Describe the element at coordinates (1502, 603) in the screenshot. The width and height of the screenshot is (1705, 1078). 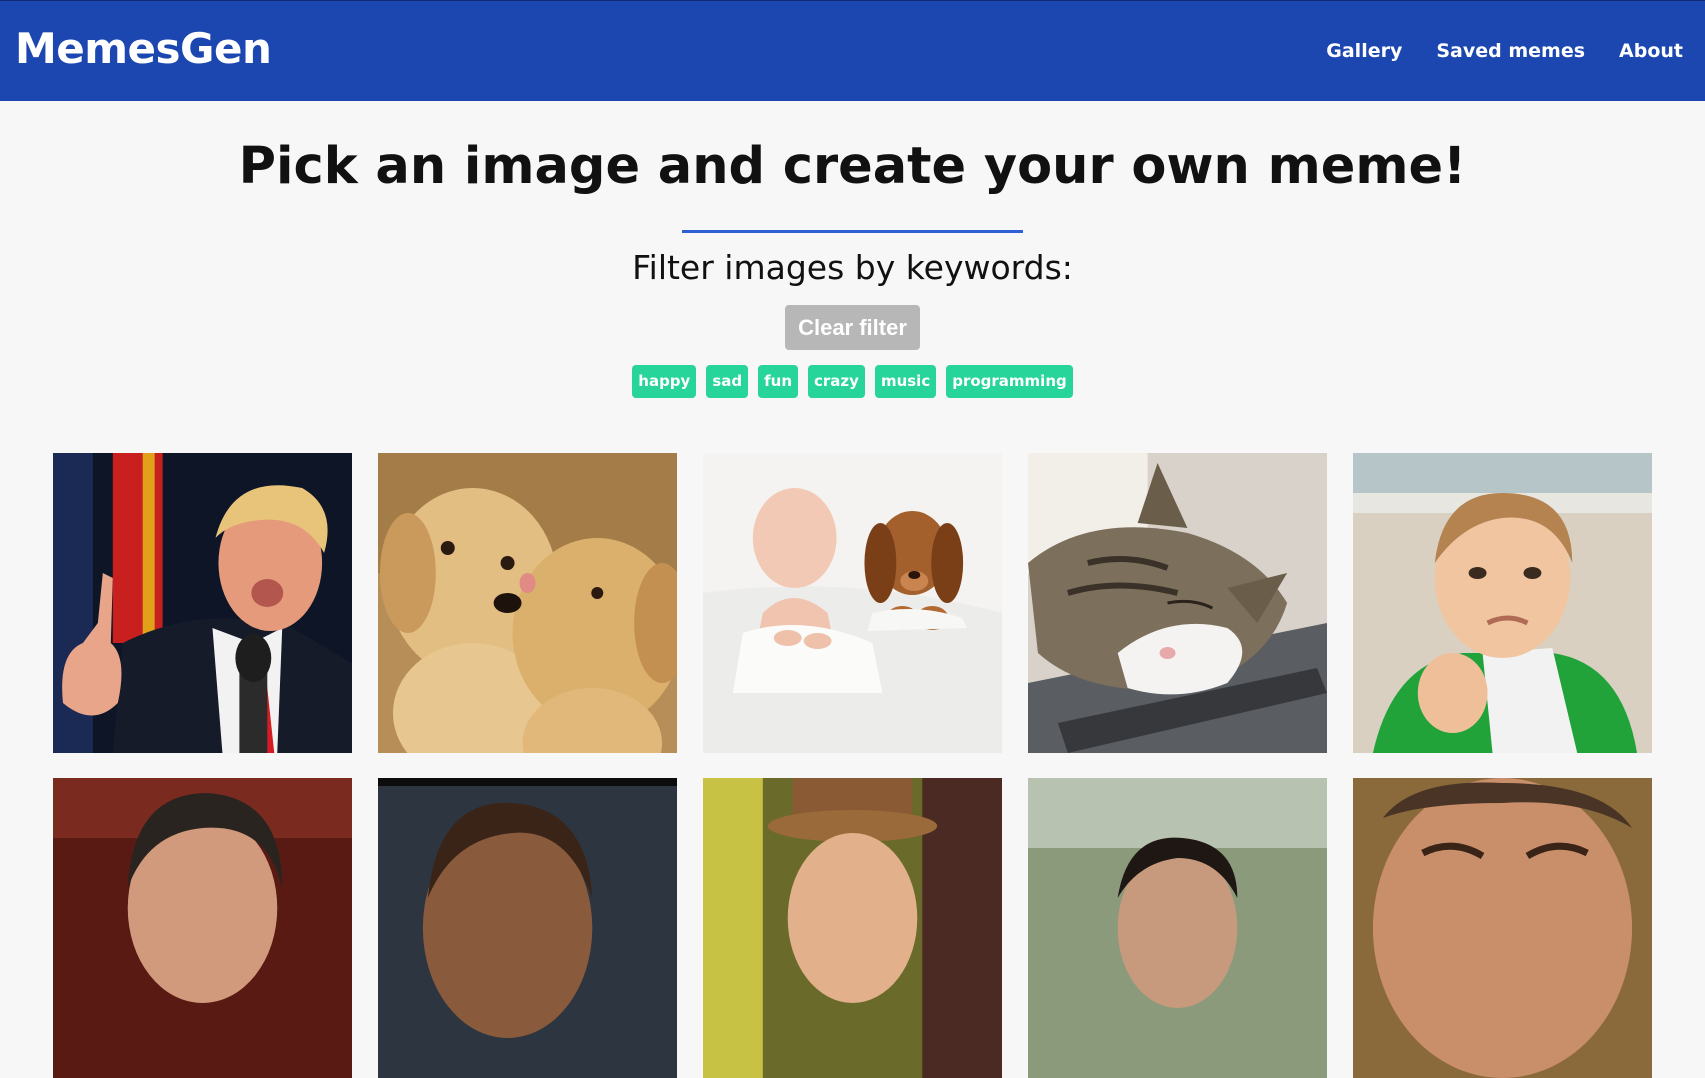
I see `gallery-image-success-kid` at that location.